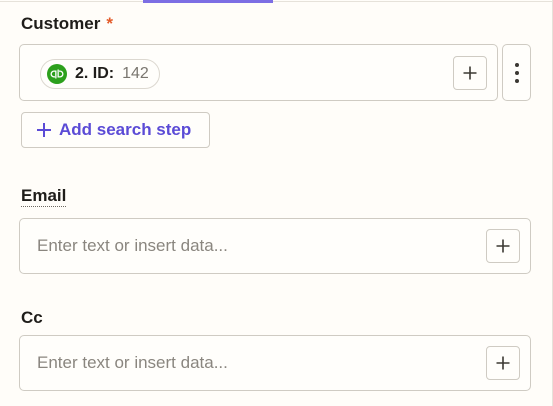  Describe the element at coordinates (95, 73) in the screenshot. I see `chip-step-label: 2. ID:` at that location.